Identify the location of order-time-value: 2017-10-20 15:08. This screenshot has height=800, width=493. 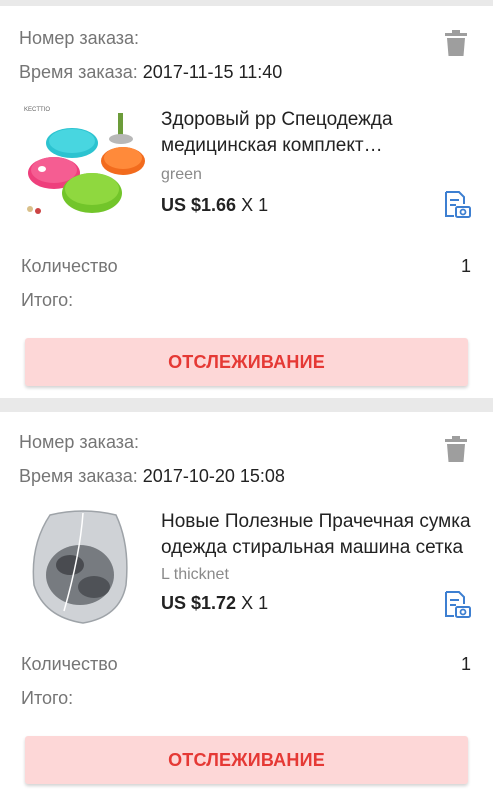
(213, 476).